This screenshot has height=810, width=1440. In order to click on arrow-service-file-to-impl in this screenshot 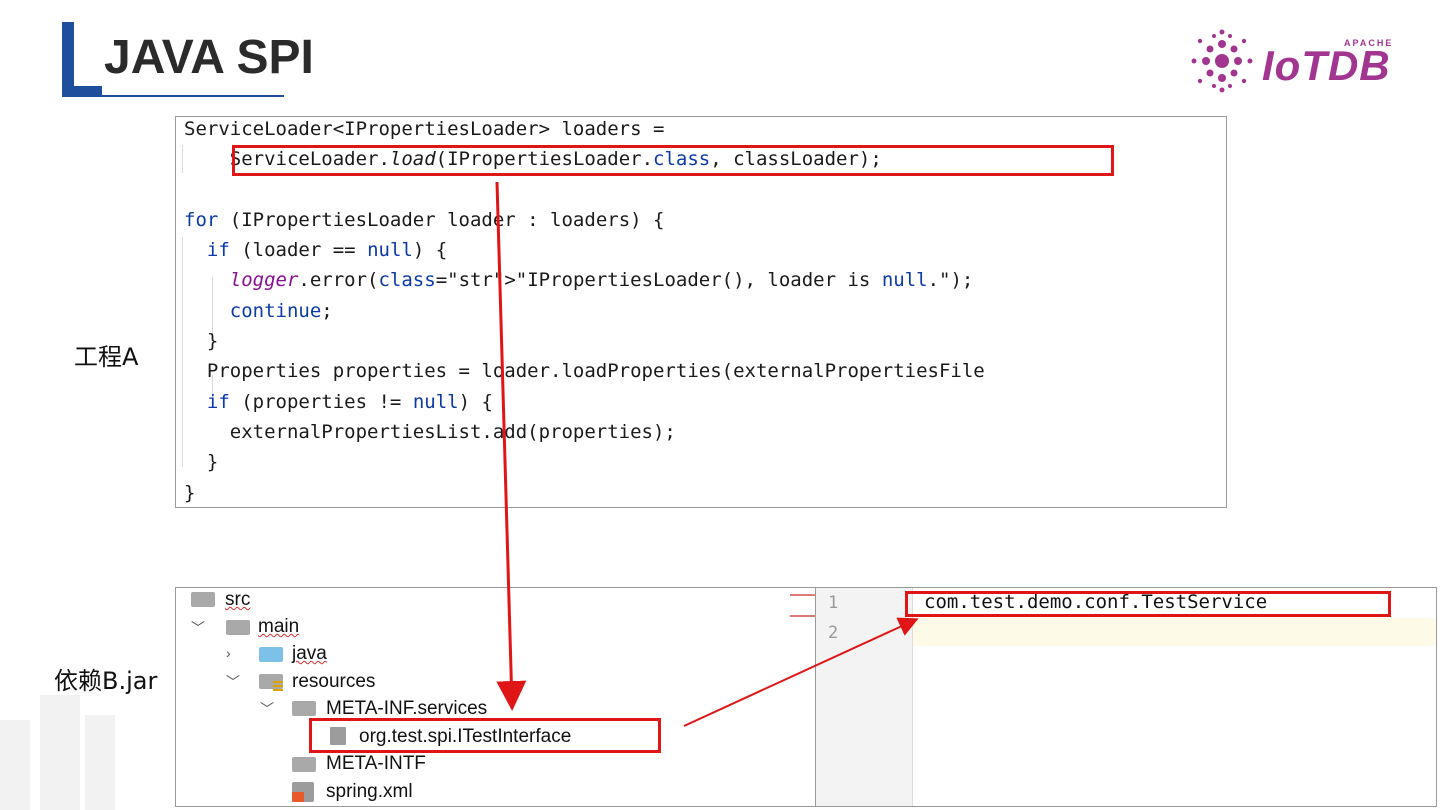, I will do `click(801, 672)`.